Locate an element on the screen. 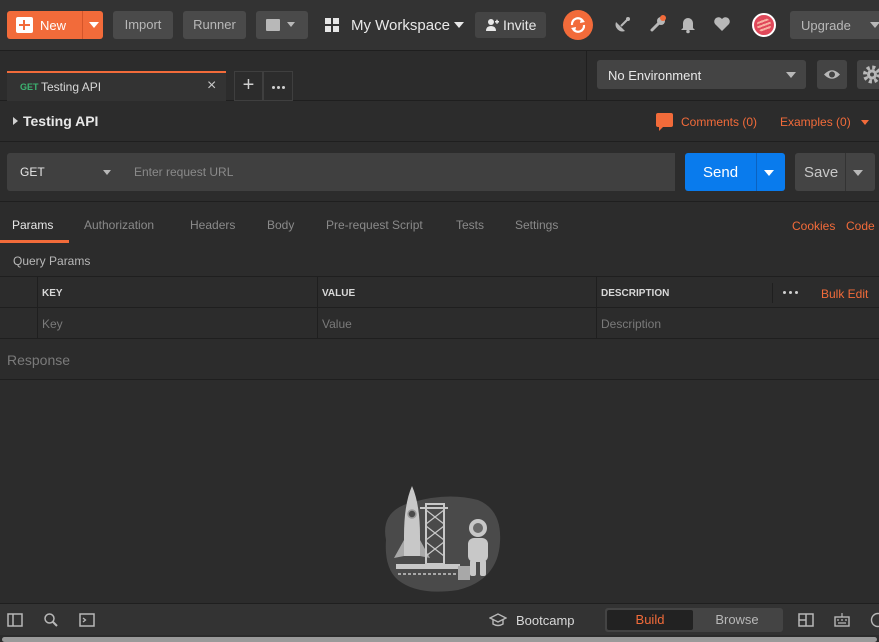 This screenshot has height=642, width=879. value-column-header: VALUE is located at coordinates (457, 292).